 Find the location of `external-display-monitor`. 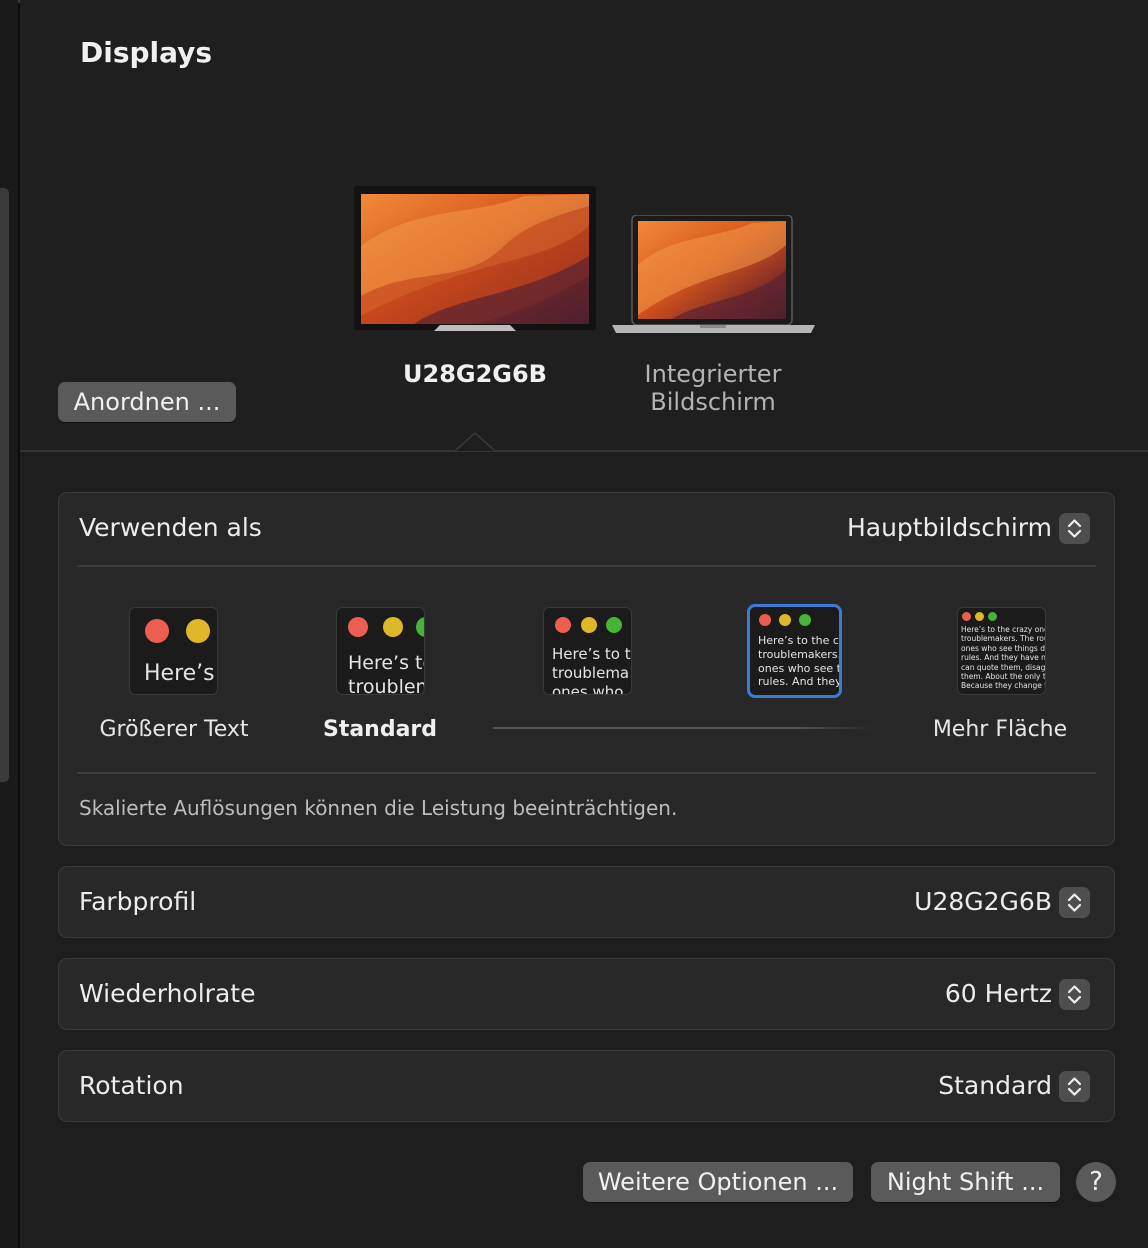

external-display-monitor is located at coordinates (475, 259).